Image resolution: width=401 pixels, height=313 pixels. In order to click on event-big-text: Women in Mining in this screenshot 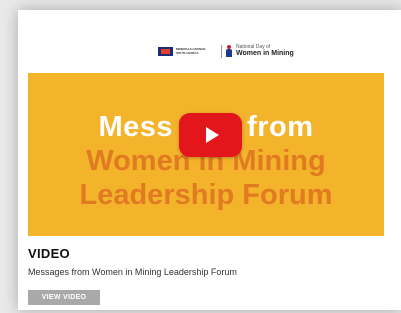, I will do `click(265, 53)`.